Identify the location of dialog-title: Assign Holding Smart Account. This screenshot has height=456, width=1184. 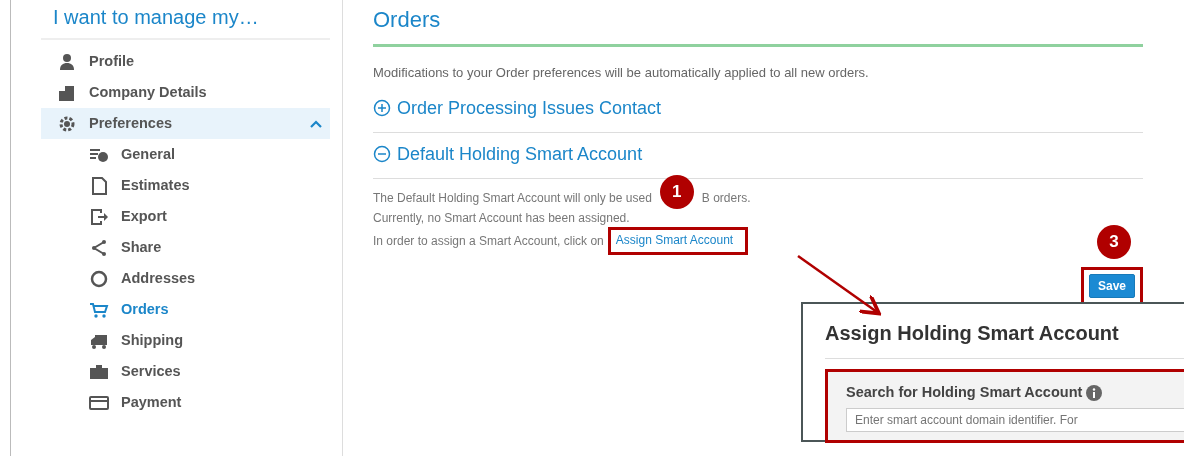
(1004, 338).